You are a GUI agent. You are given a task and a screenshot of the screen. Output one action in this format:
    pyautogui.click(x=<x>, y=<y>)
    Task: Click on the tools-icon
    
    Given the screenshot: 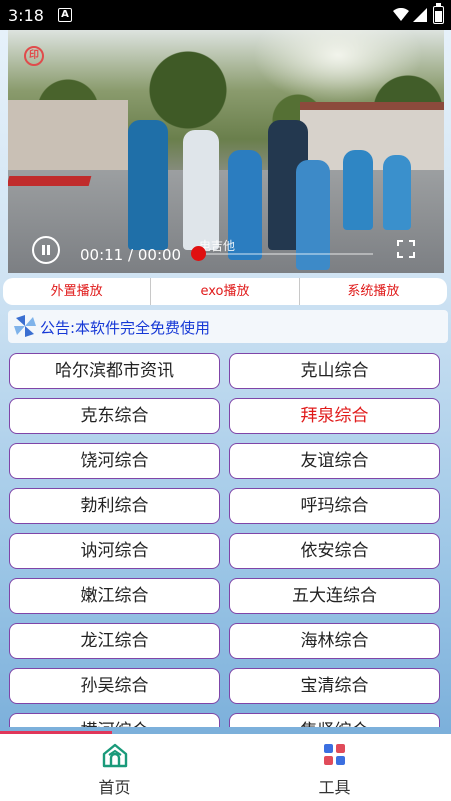 What is the action you would take?
    pyautogui.click(x=334, y=754)
    